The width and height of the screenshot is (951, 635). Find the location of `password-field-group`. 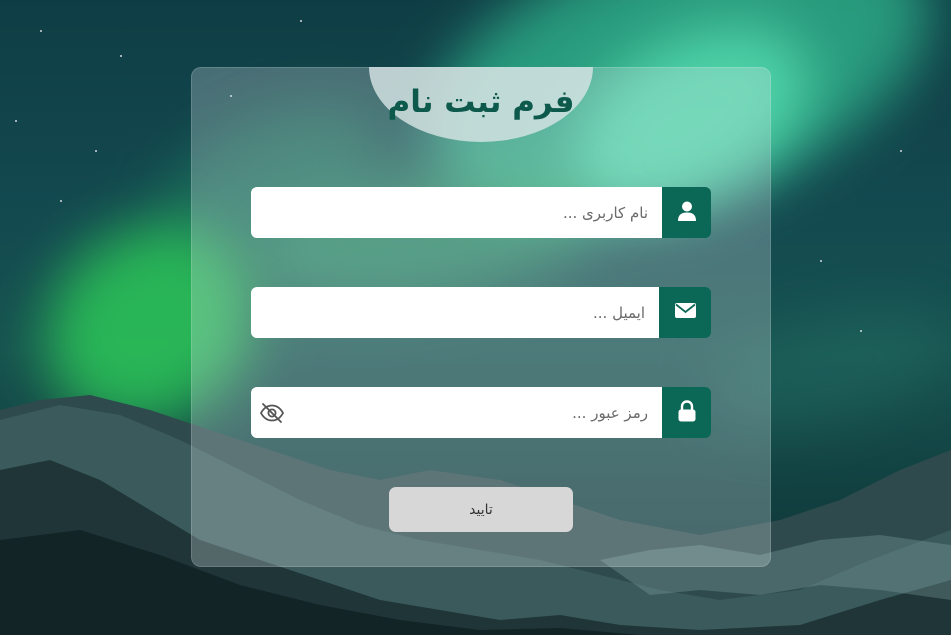

password-field-group is located at coordinates (481, 412).